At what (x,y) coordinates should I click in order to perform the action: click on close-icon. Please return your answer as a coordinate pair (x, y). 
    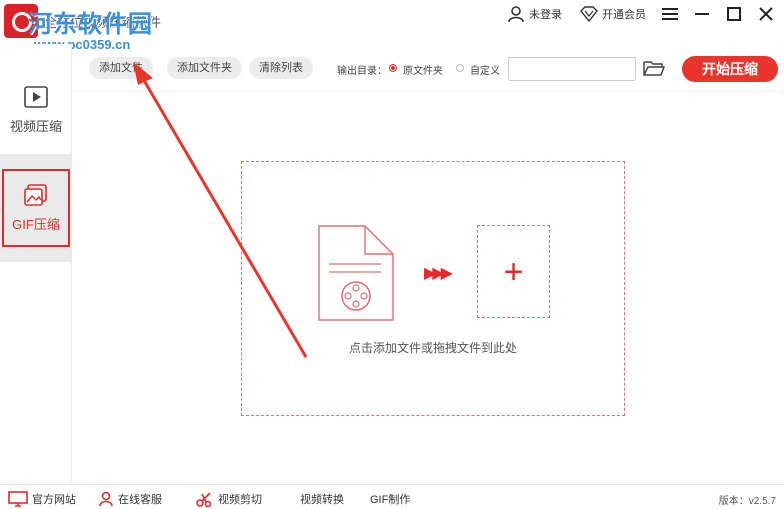
    Looking at the image, I should click on (766, 14).